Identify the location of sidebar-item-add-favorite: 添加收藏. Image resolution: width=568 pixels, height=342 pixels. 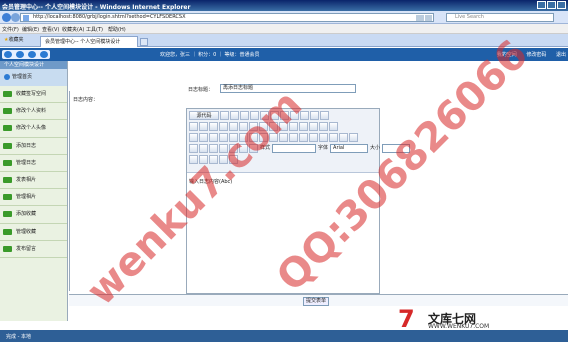
(33, 215).